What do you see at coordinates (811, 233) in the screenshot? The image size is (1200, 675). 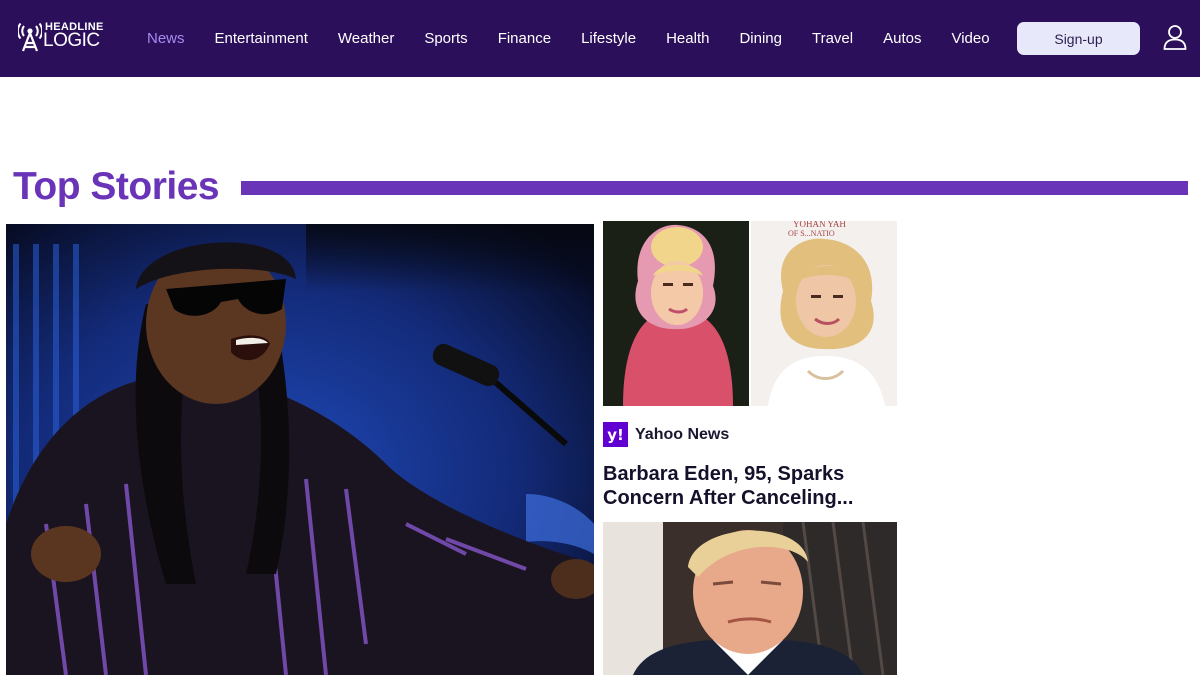 I see `svg-text: OF S...NATIO` at bounding box center [811, 233].